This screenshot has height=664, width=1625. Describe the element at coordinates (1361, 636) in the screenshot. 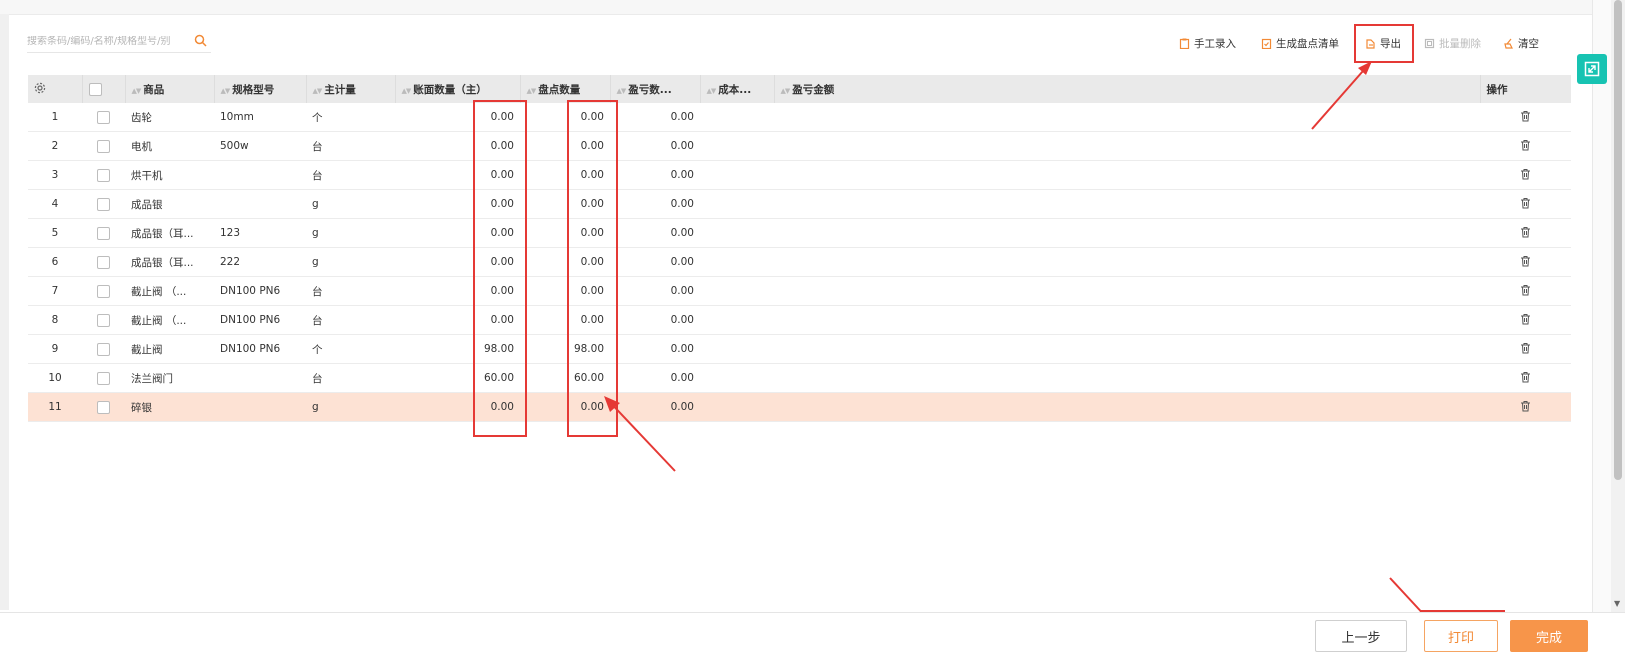

I see `prev-step-button: 上一步` at that location.